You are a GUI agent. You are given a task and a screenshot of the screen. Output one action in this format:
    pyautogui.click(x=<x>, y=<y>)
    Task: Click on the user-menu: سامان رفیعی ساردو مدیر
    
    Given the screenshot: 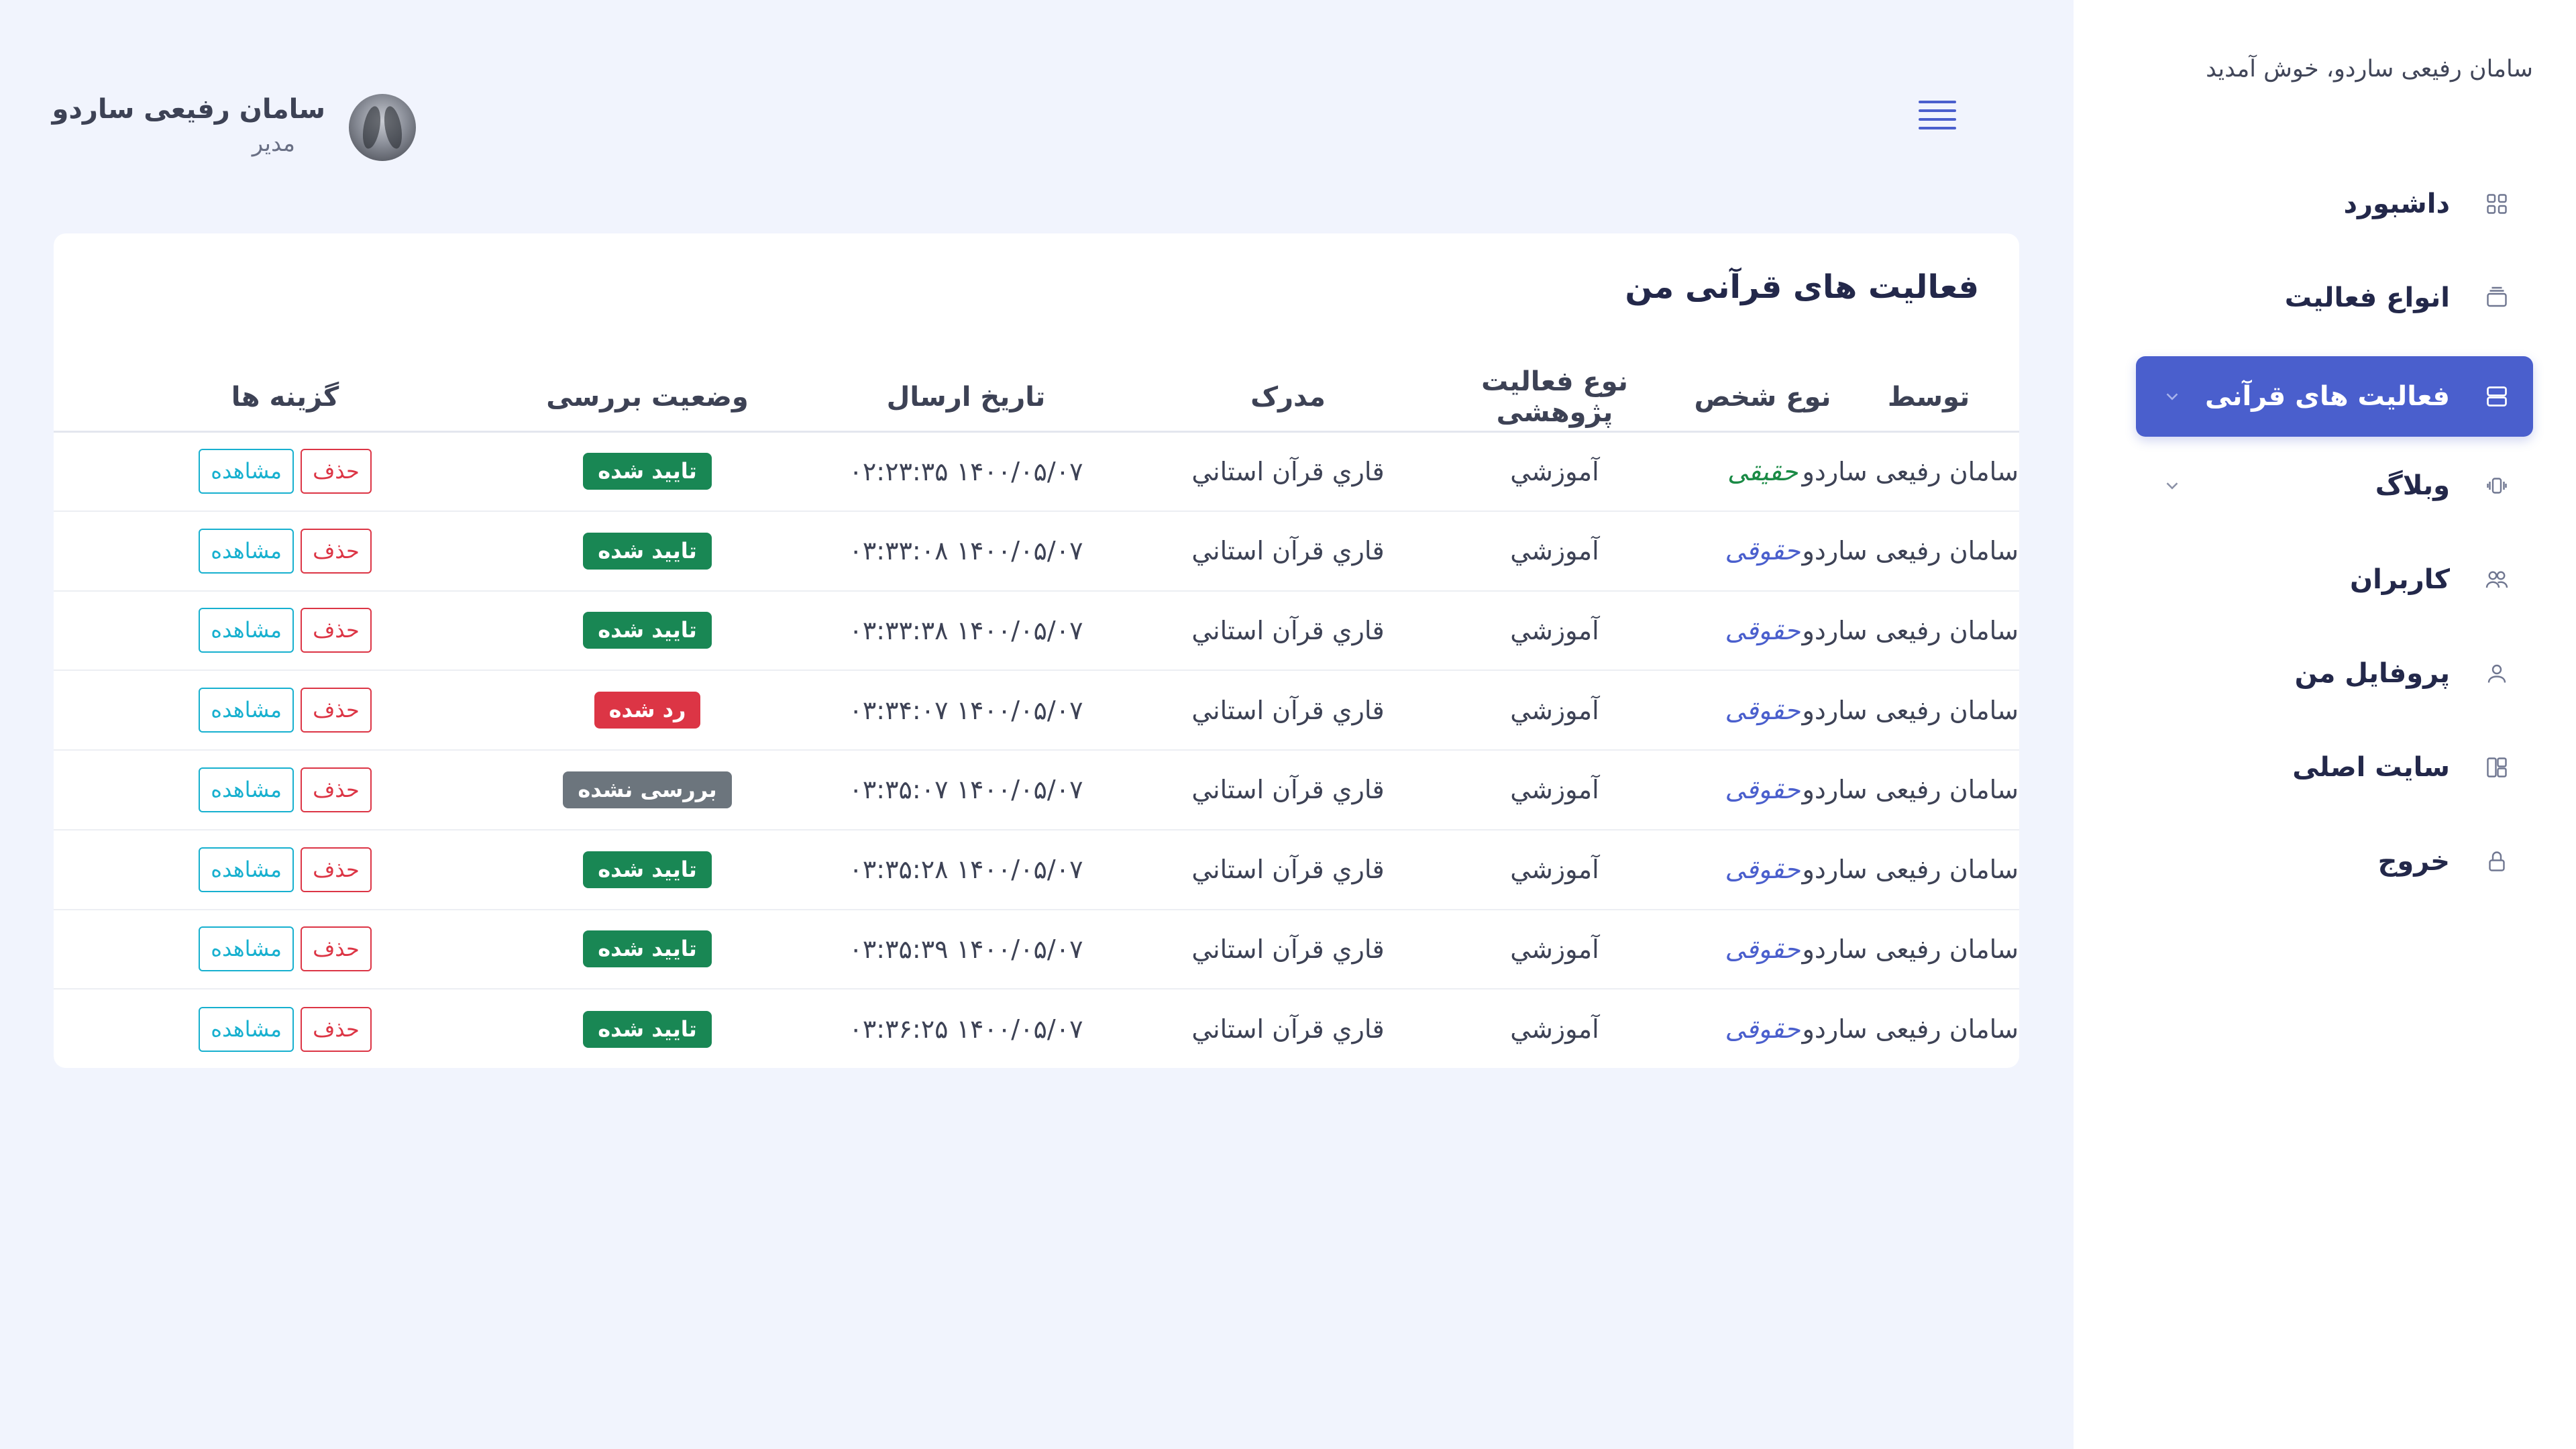 What is the action you would take?
    pyautogui.click(x=234, y=131)
    